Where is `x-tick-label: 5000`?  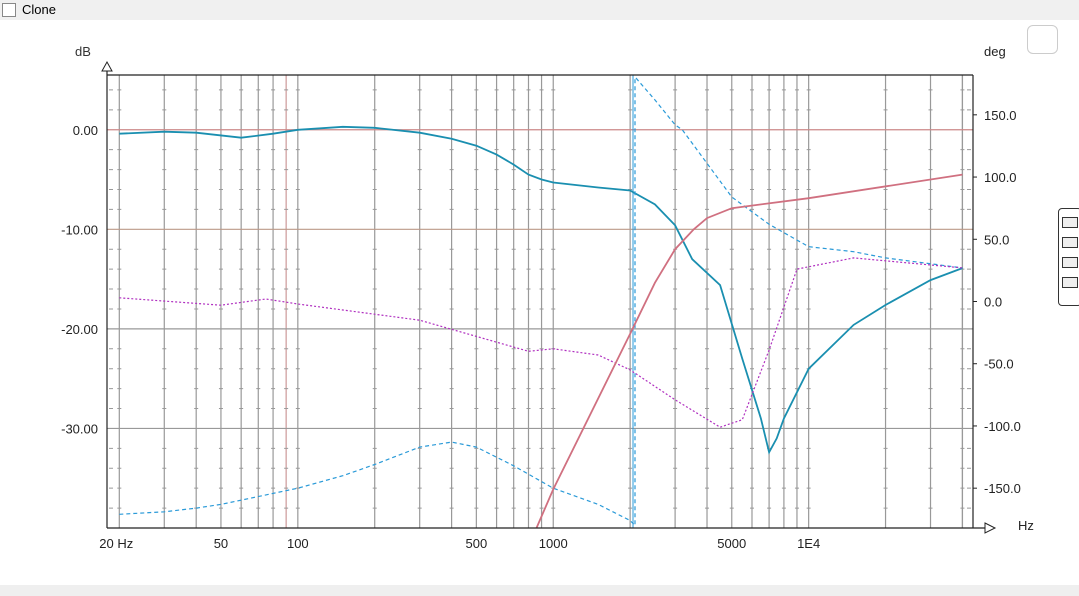 x-tick-label: 5000 is located at coordinates (731, 543).